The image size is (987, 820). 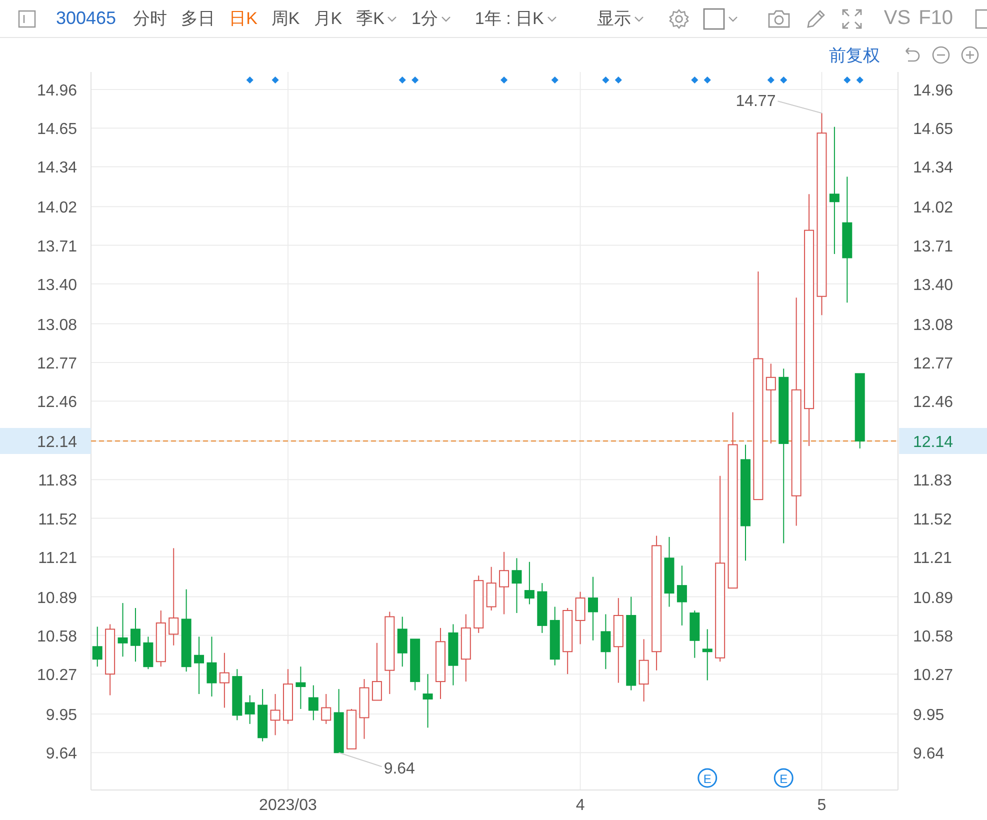 I want to click on display-menu: 显示, so click(x=620, y=18).